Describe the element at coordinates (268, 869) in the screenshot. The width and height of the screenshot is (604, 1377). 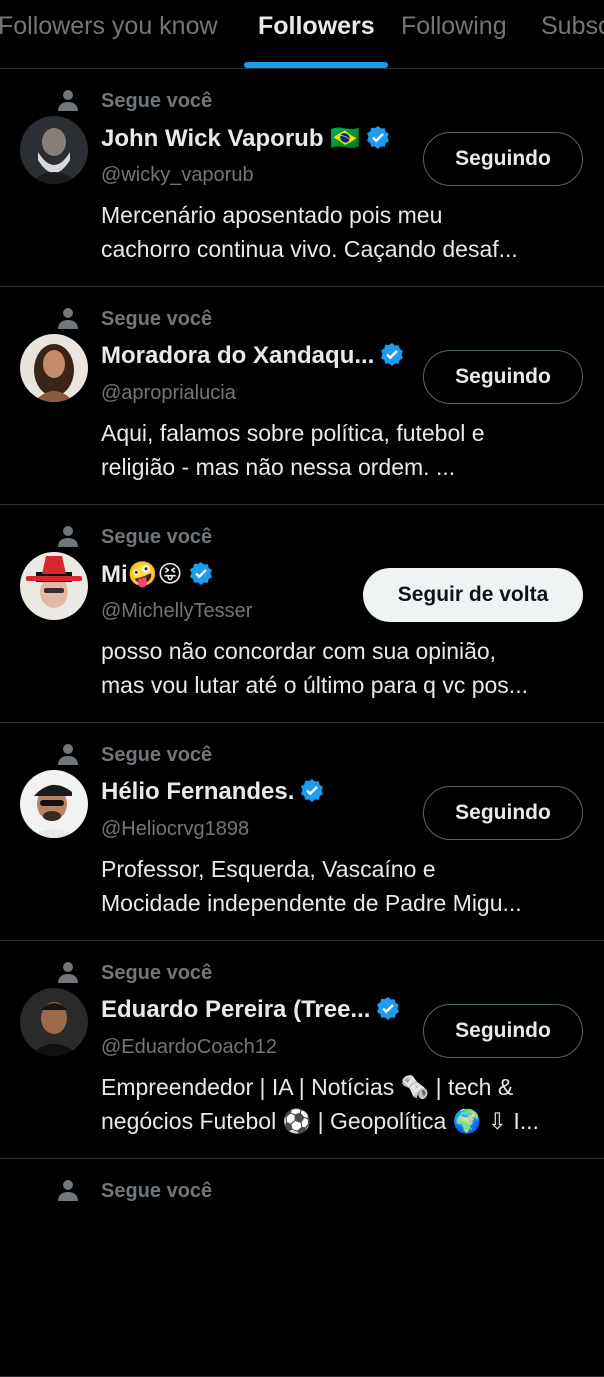
I see `bio-line: Professor, Esquerda, Vascaíno e` at that location.